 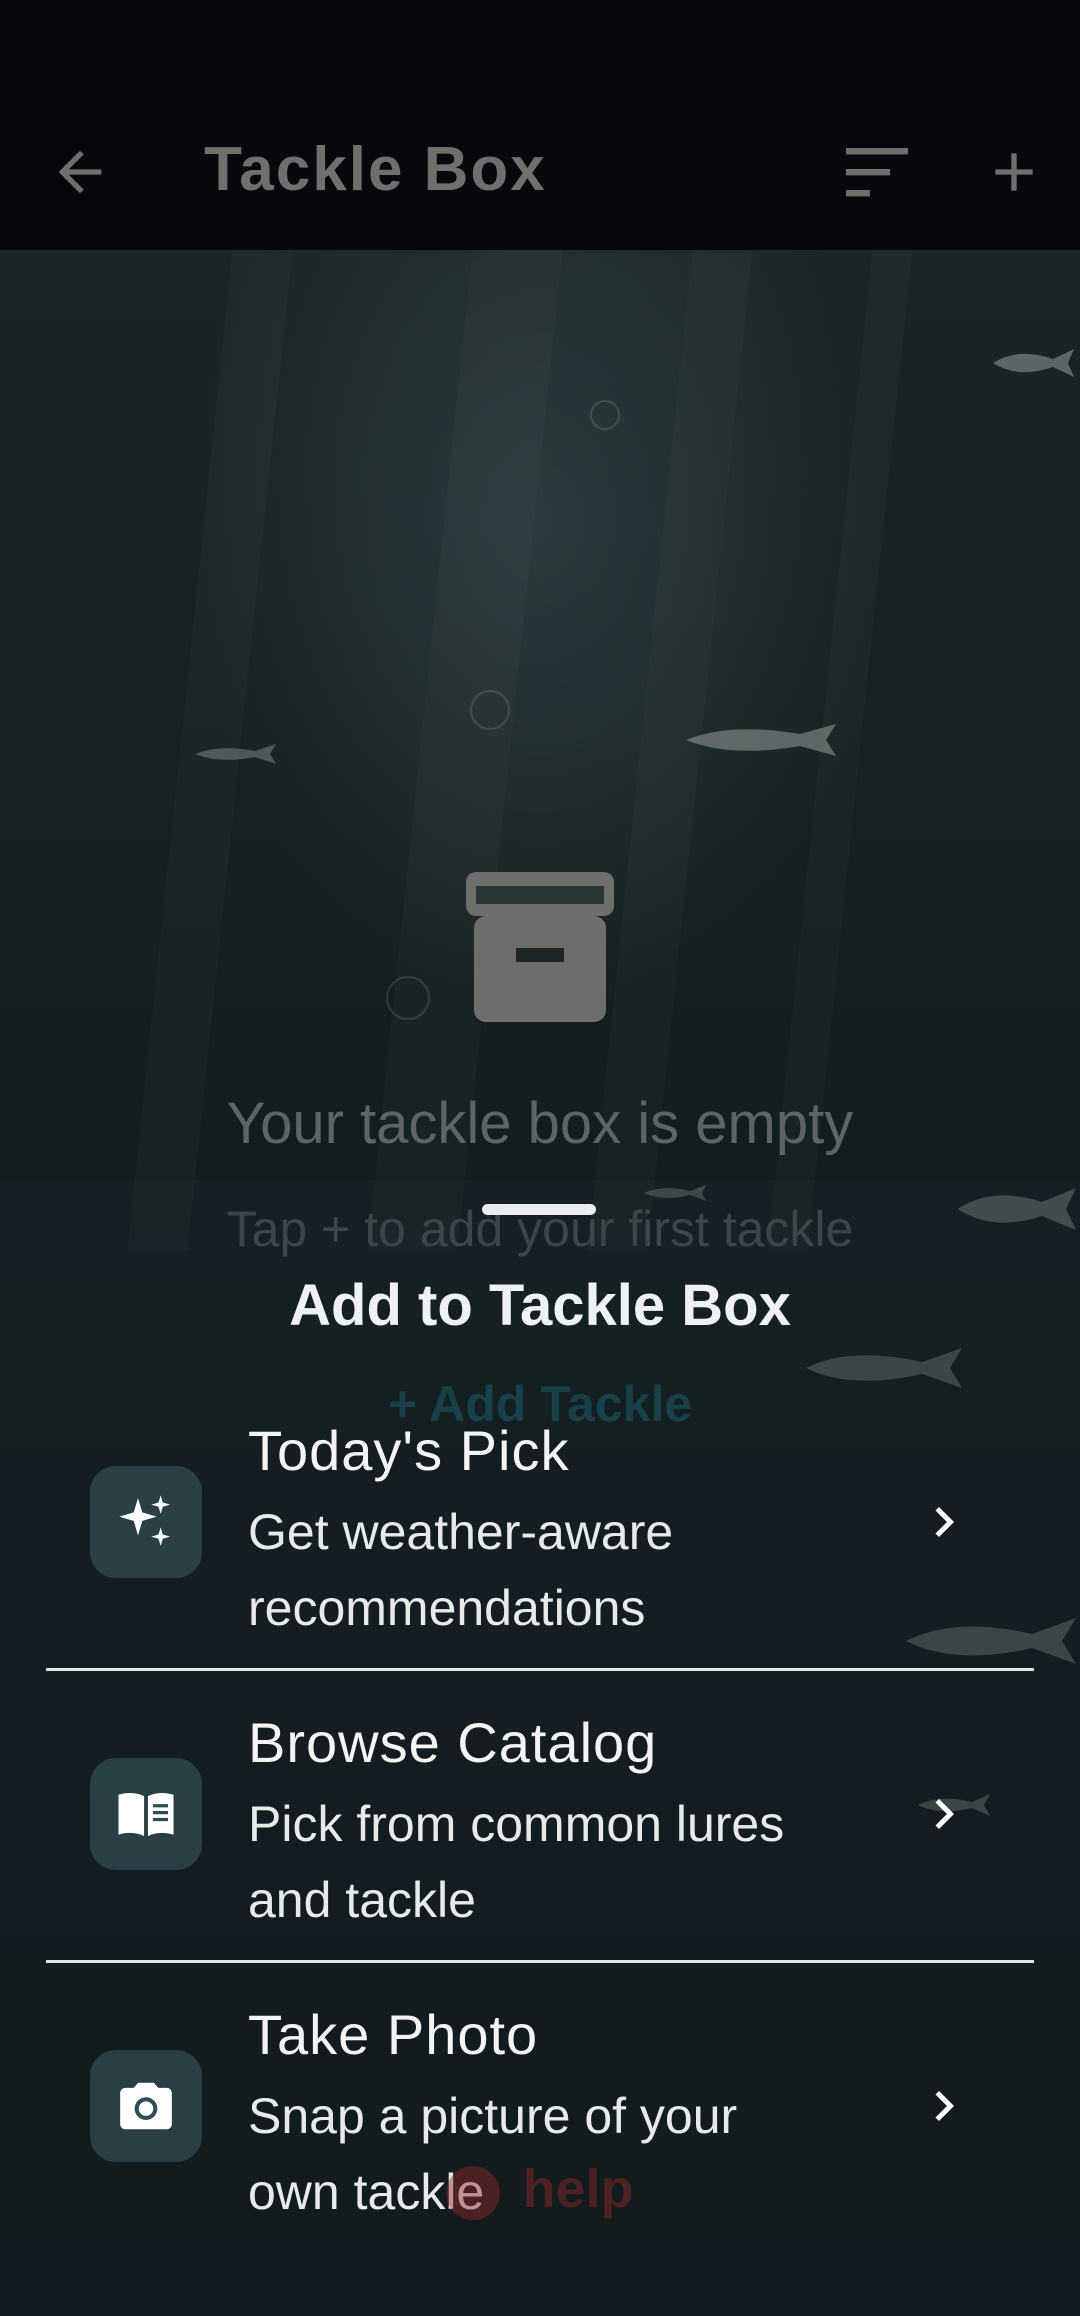 What do you see at coordinates (146, 1522) in the screenshot?
I see `sparkles-icon` at bounding box center [146, 1522].